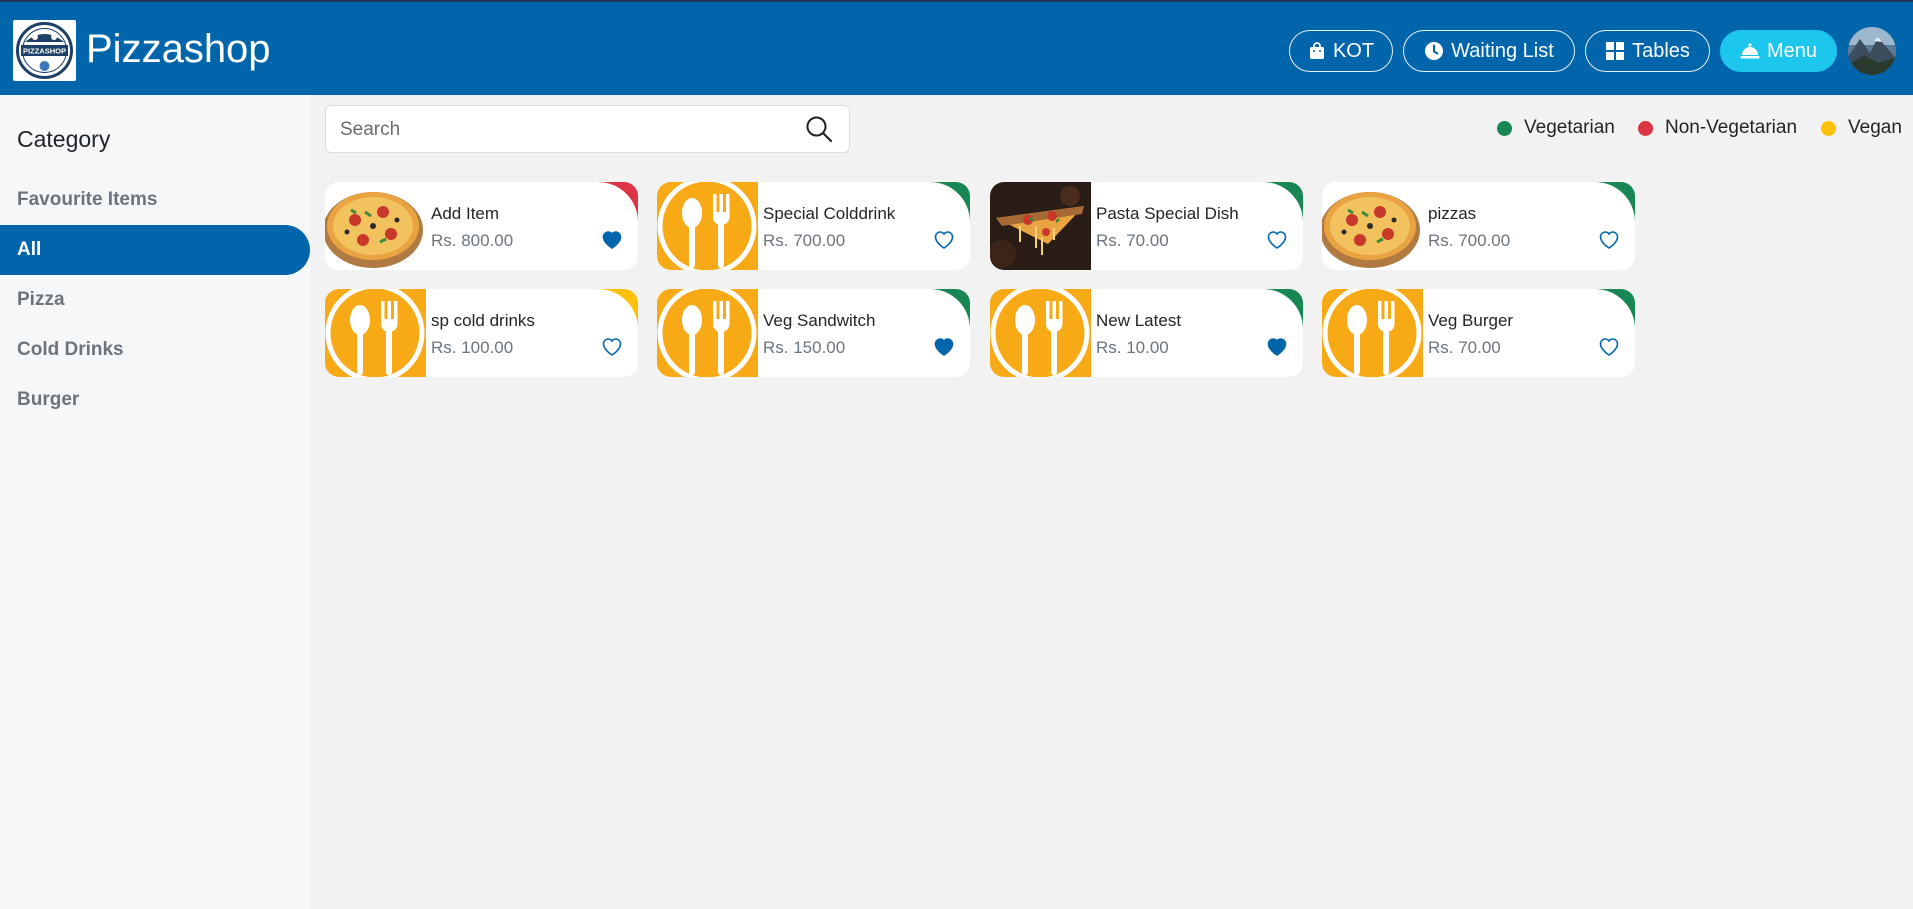 This screenshot has width=1913, height=909. Describe the element at coordinates (178, 49) in the screenshot. I see `app-title: Pizzashop` at that location.